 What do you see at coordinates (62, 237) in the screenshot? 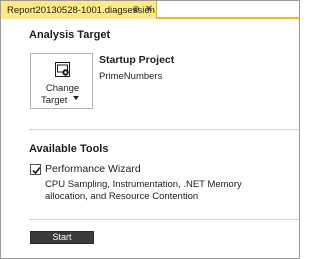
I see `start-button: Start` at bounding box center [62, 237].